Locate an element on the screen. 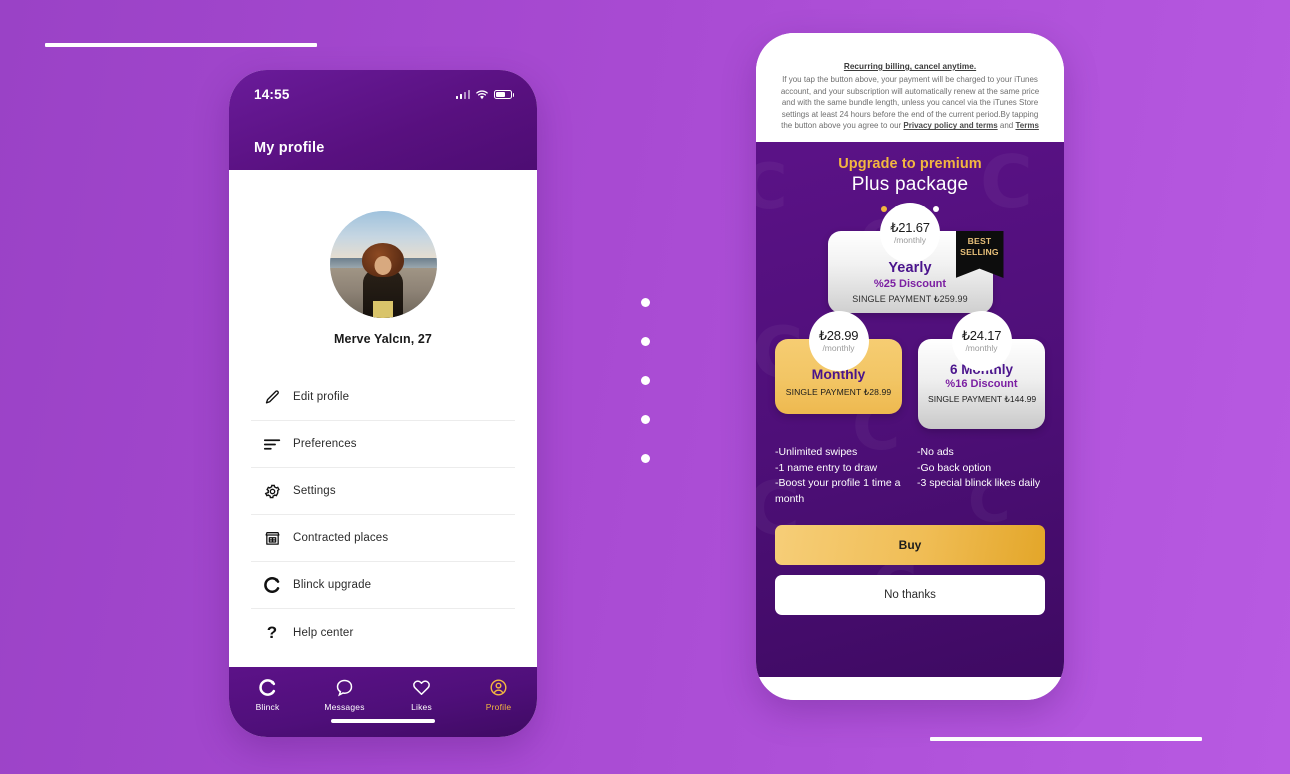 The width and height of the screenshot is (1290, 774). avatar-wrapper is located at coordinates (383, 244).